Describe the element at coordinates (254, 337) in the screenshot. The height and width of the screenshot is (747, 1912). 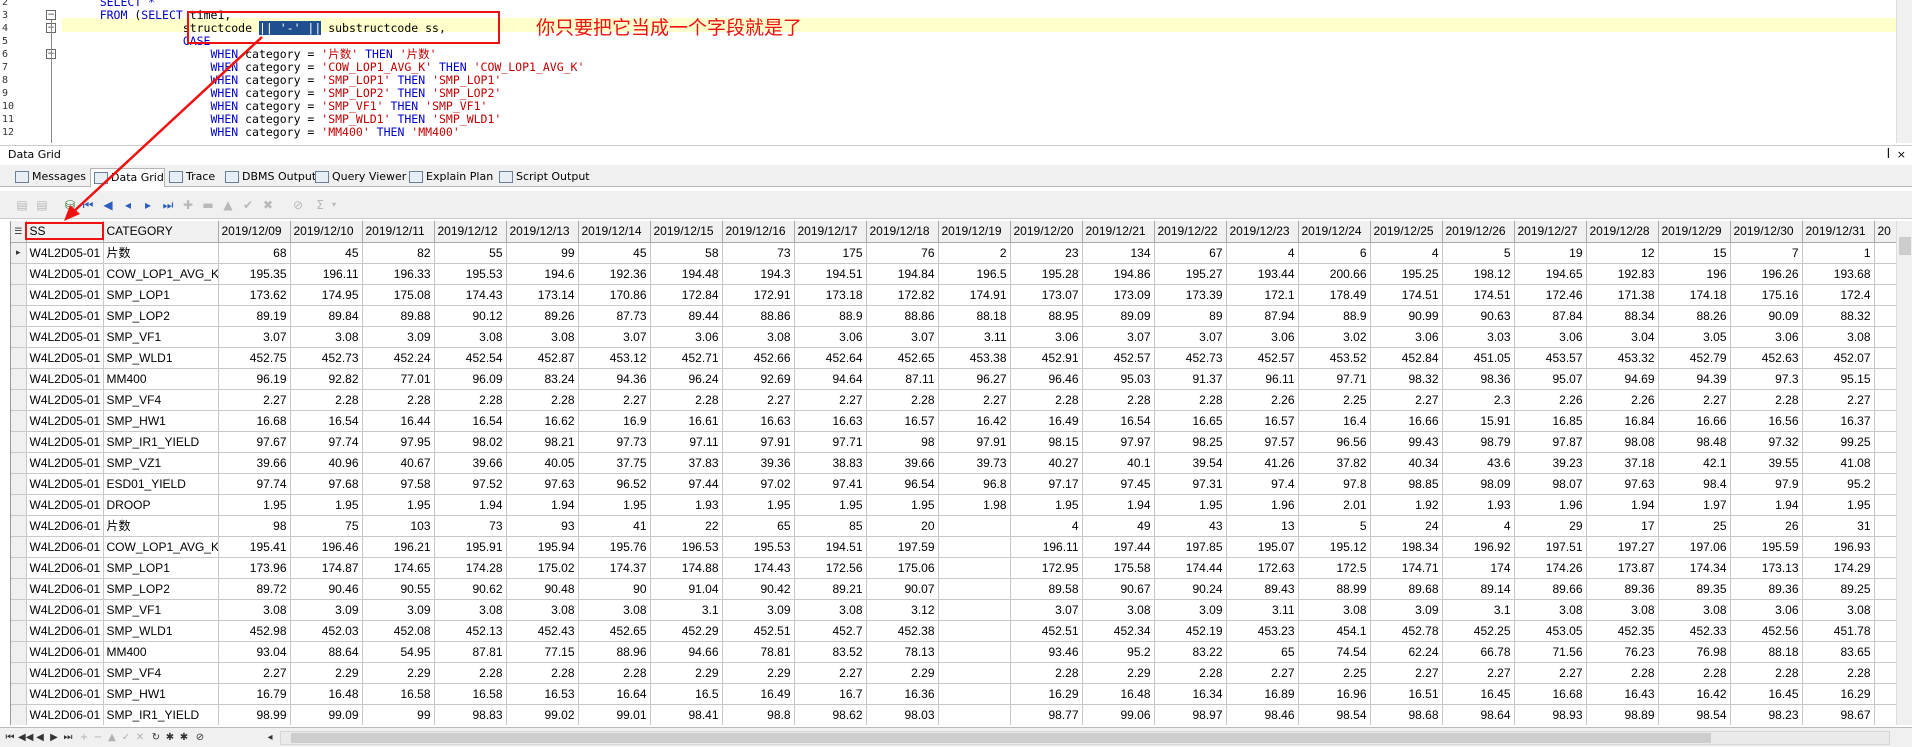
I see `table-cell: 3.07` at that location.